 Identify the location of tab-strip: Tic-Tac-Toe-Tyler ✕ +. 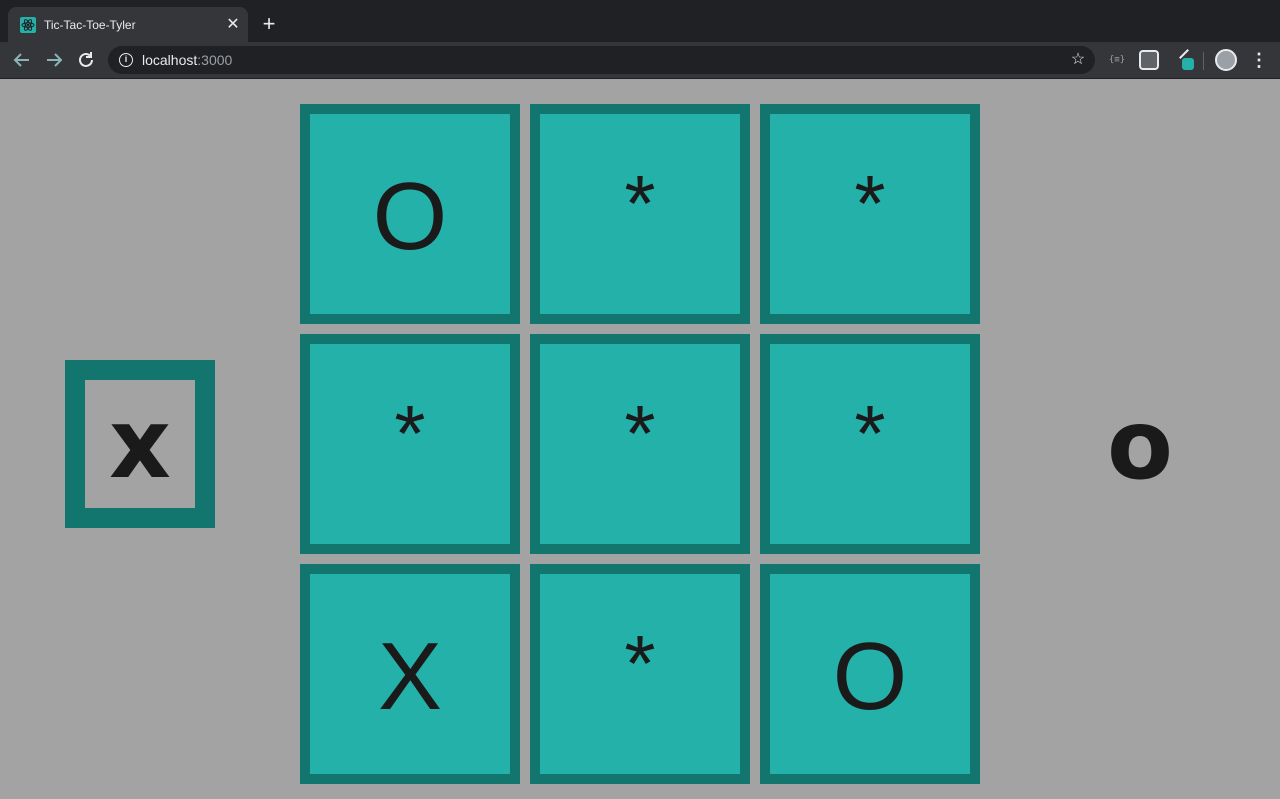
(640, 21).